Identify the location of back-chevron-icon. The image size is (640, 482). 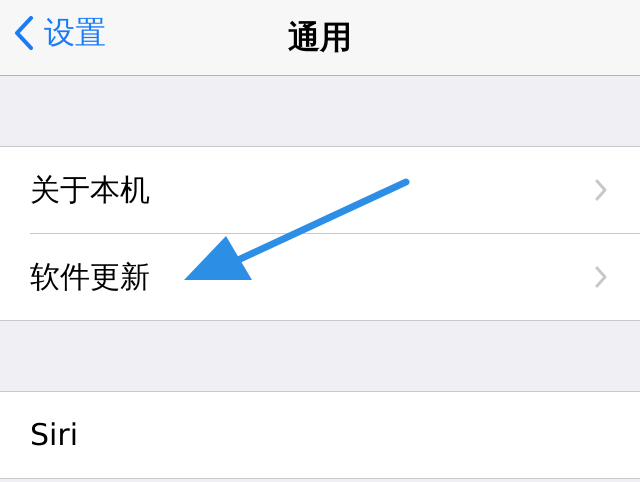
(24, 33).